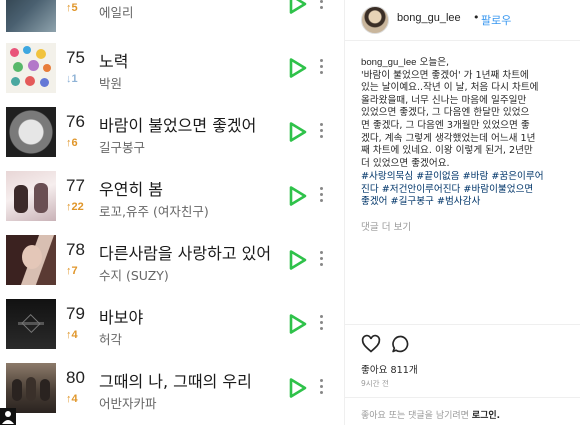 This screenshot has width=580, height=425. Describe the element at coordinates (75, 377) in the screenshot. I see `chart-rank: 80` at that location.